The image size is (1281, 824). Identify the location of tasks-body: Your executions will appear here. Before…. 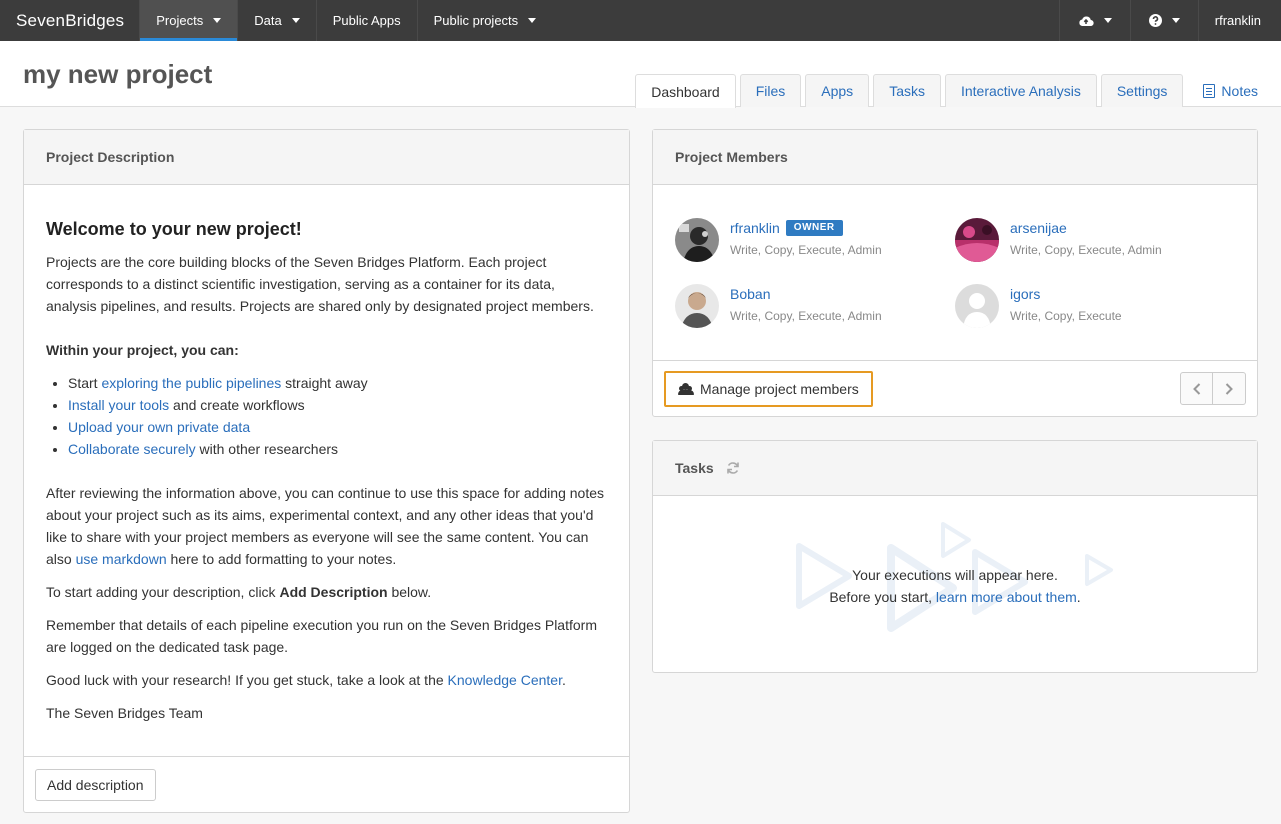
(955, 584).